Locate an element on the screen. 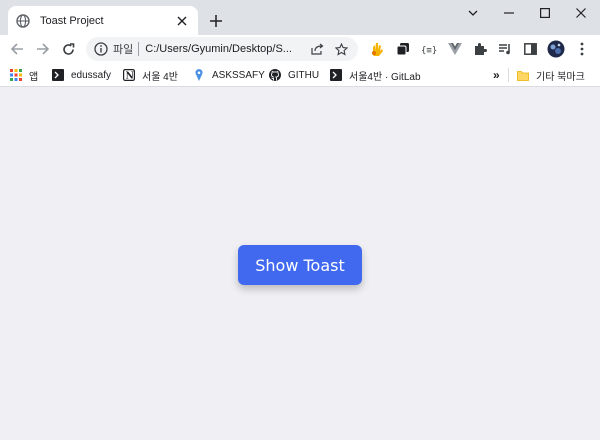 The image size is (600, 440). bookmark-label: ASKSSAFY is located at coordinates (238, 75).